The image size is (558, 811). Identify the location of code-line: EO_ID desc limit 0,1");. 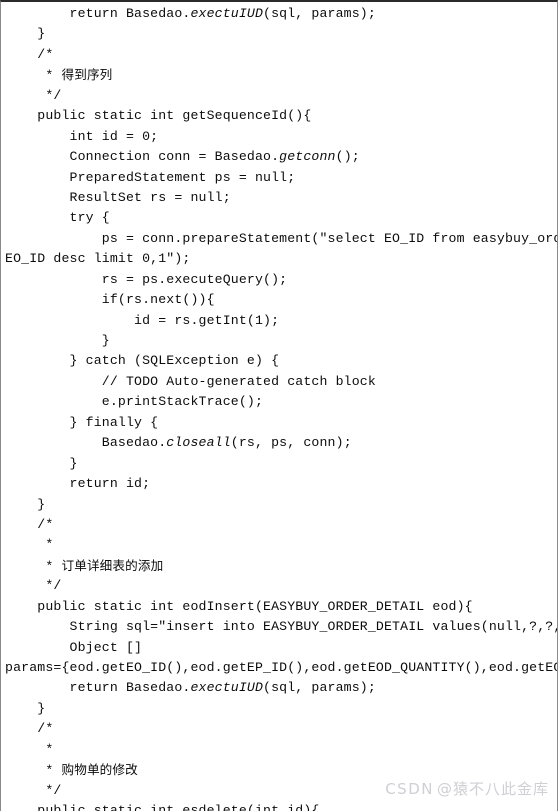
(98, 259).